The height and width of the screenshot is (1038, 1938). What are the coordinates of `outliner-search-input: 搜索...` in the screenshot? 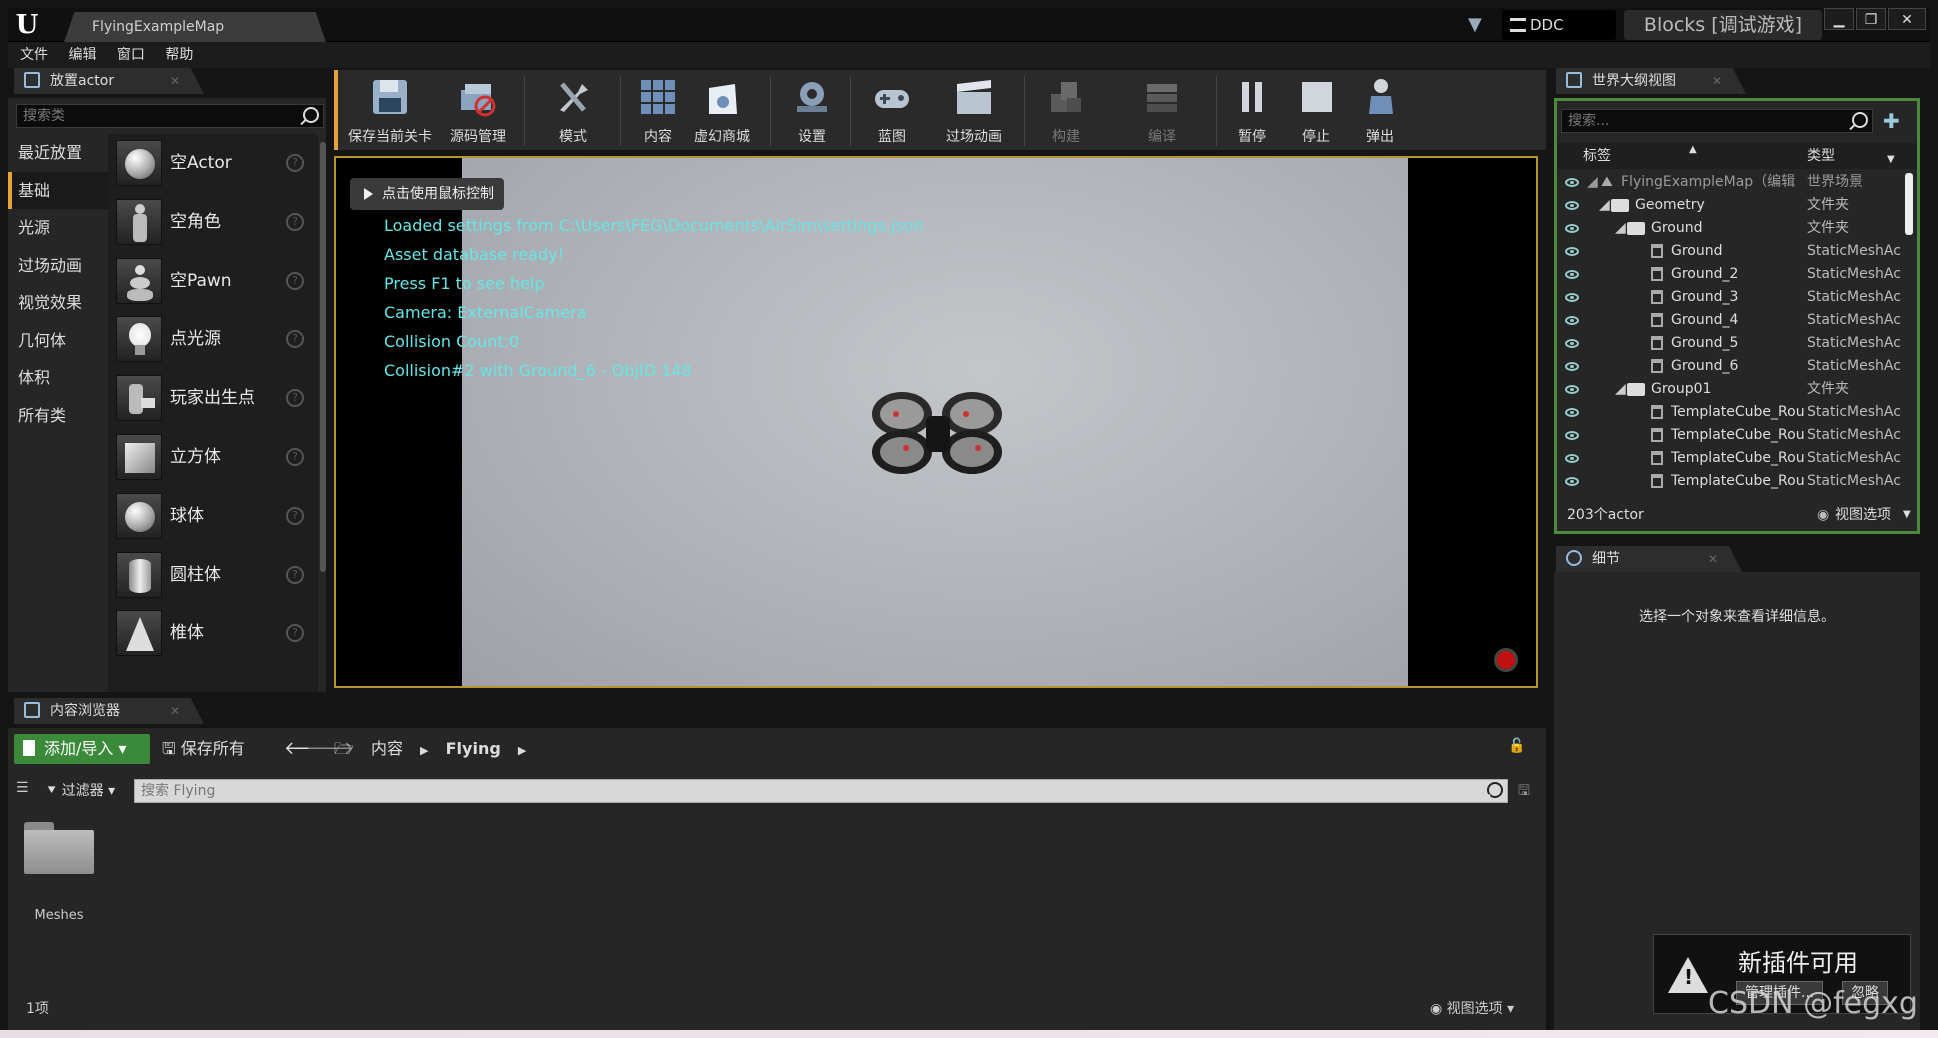 It's located at (1717, 121).